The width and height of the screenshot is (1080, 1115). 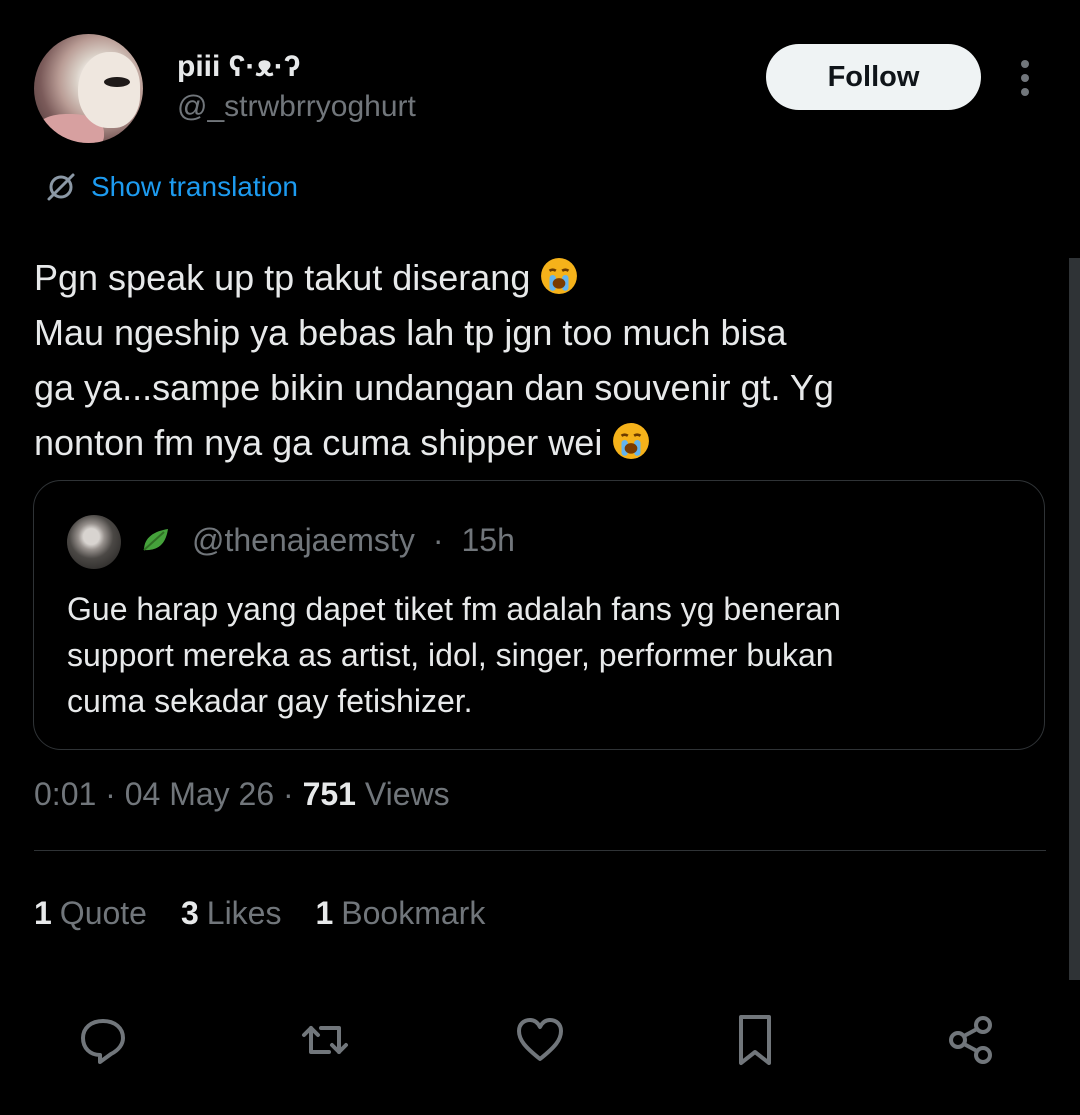 I want to click on globe-translate-icon, so click(x=61, y=187).